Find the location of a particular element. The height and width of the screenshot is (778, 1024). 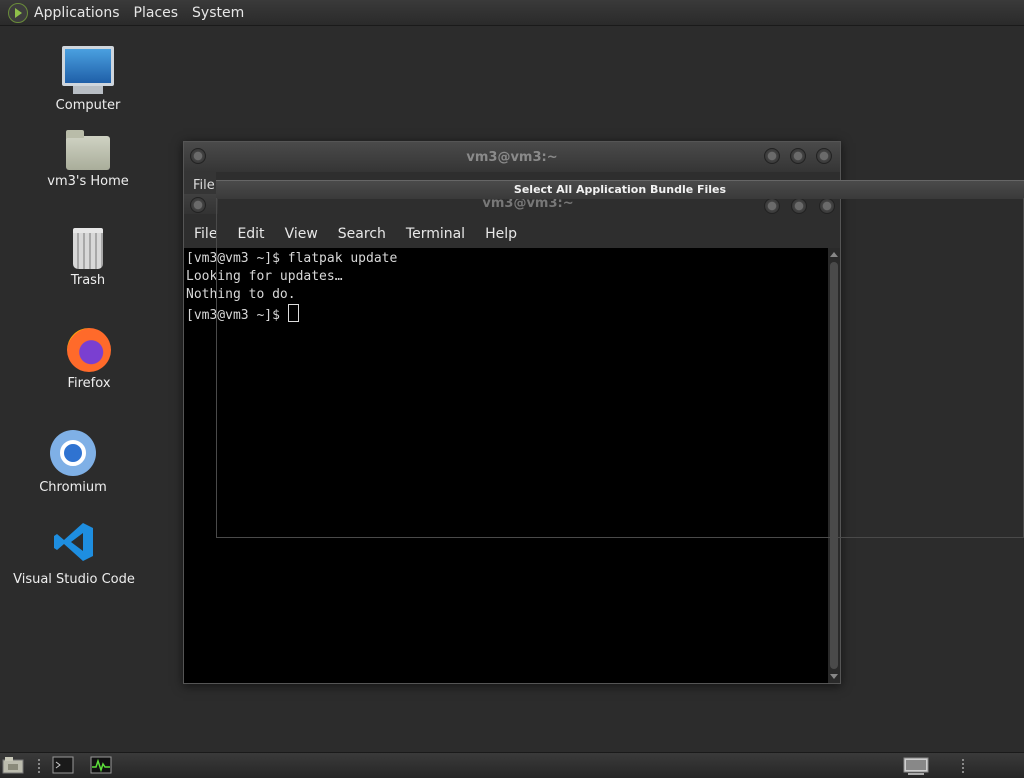

desktop-icon-computer: Computer is located at coordinates (88, 79).